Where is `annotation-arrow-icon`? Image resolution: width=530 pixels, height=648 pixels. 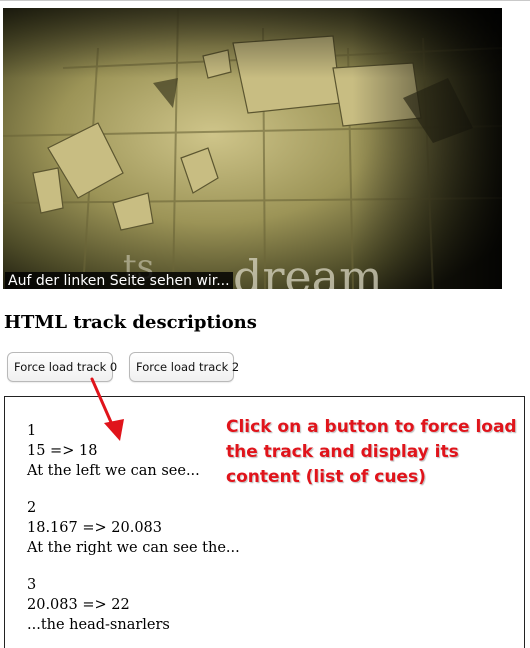 annotation-arrow-icon is located at coordinates (107, 409).